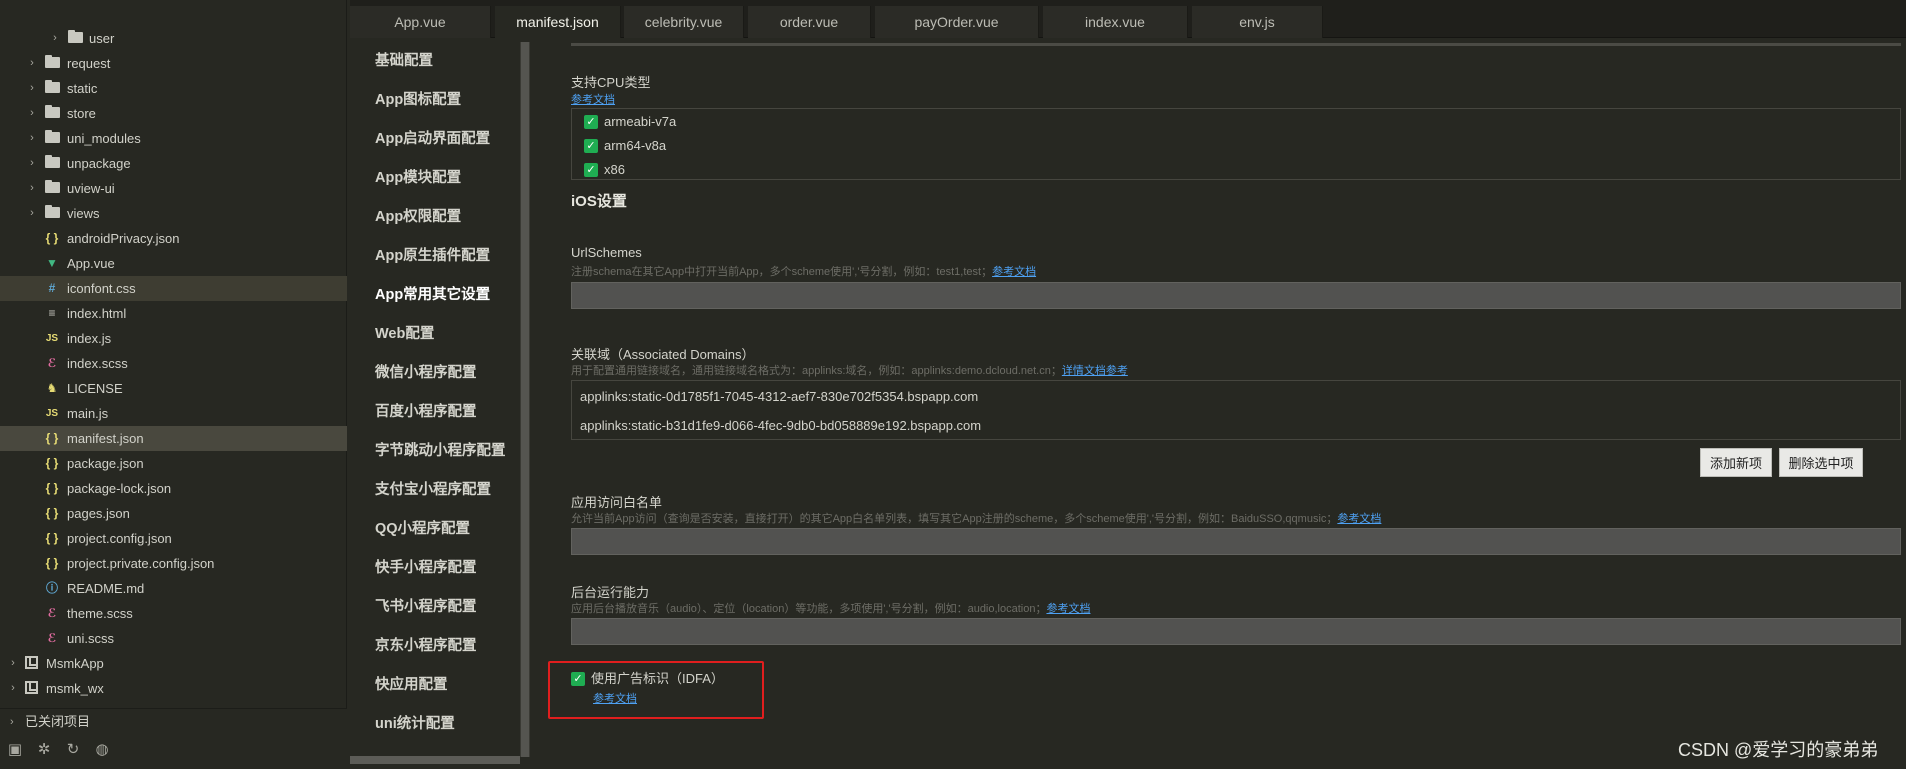 The image size is (1906, 769). I want to click on tree-project-item: › MsmkApp, so click(173, 663).